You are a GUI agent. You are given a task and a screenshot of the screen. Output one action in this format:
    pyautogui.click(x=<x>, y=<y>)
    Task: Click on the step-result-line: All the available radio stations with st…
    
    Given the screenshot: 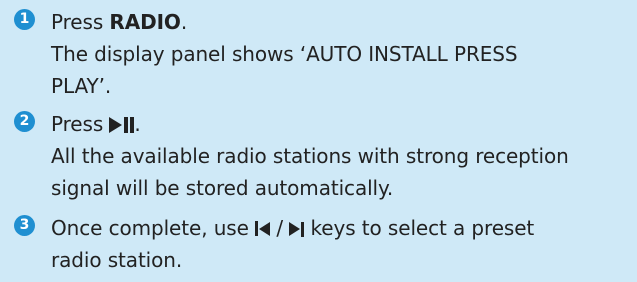 What is the action you would take?
    pyautogui.click(x=310, y=156)
    